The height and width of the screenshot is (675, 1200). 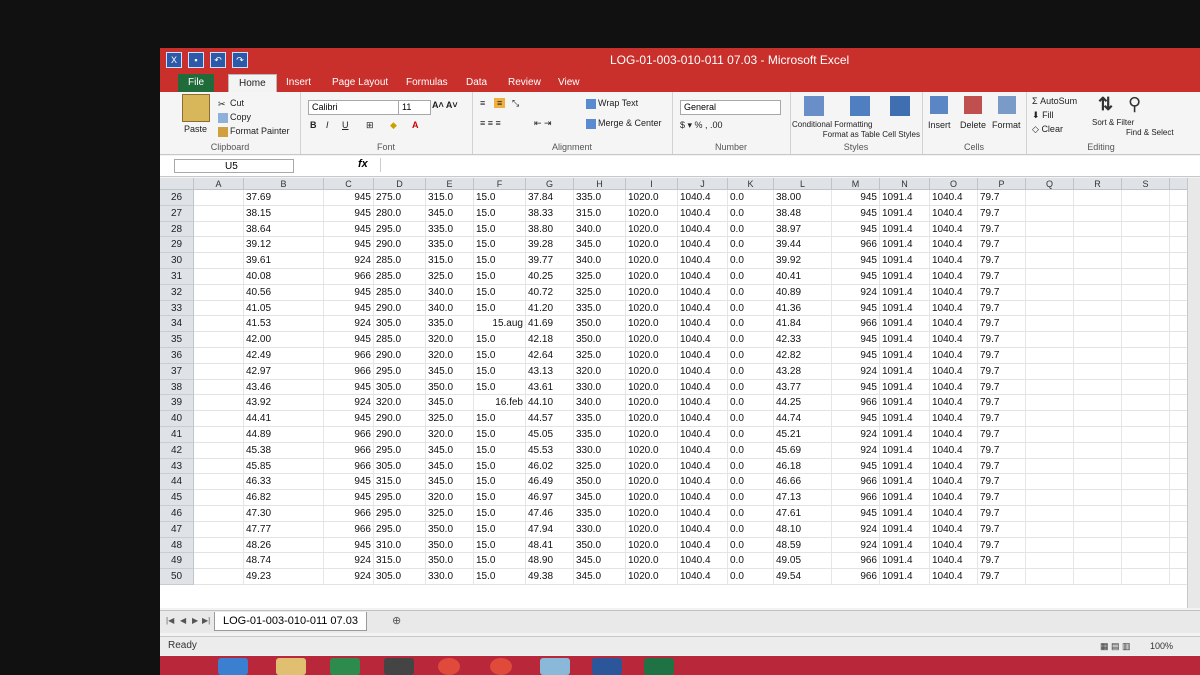 I want to click on row-header: 28, so click(x=177, y=229).